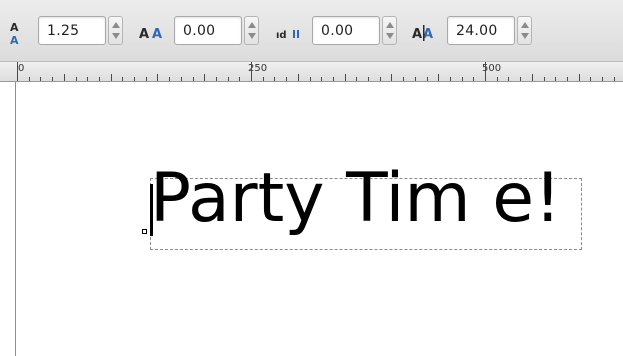 The width and height of the screenshot is (623, 356). I want to click on kerning-icon: A A, so click(426, 34).